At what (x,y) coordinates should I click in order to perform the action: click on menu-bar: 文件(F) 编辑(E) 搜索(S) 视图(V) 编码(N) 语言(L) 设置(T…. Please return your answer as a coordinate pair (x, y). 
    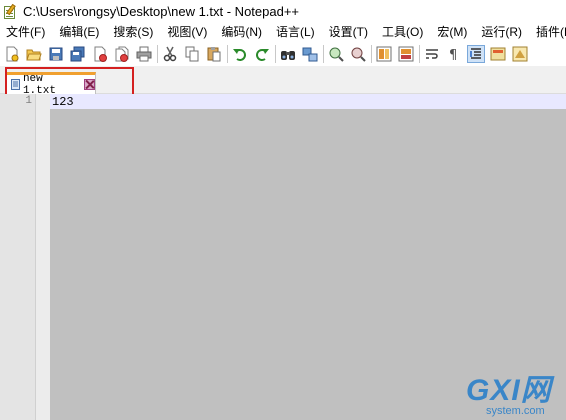
    Looking at the image, I should click on (283, 32).